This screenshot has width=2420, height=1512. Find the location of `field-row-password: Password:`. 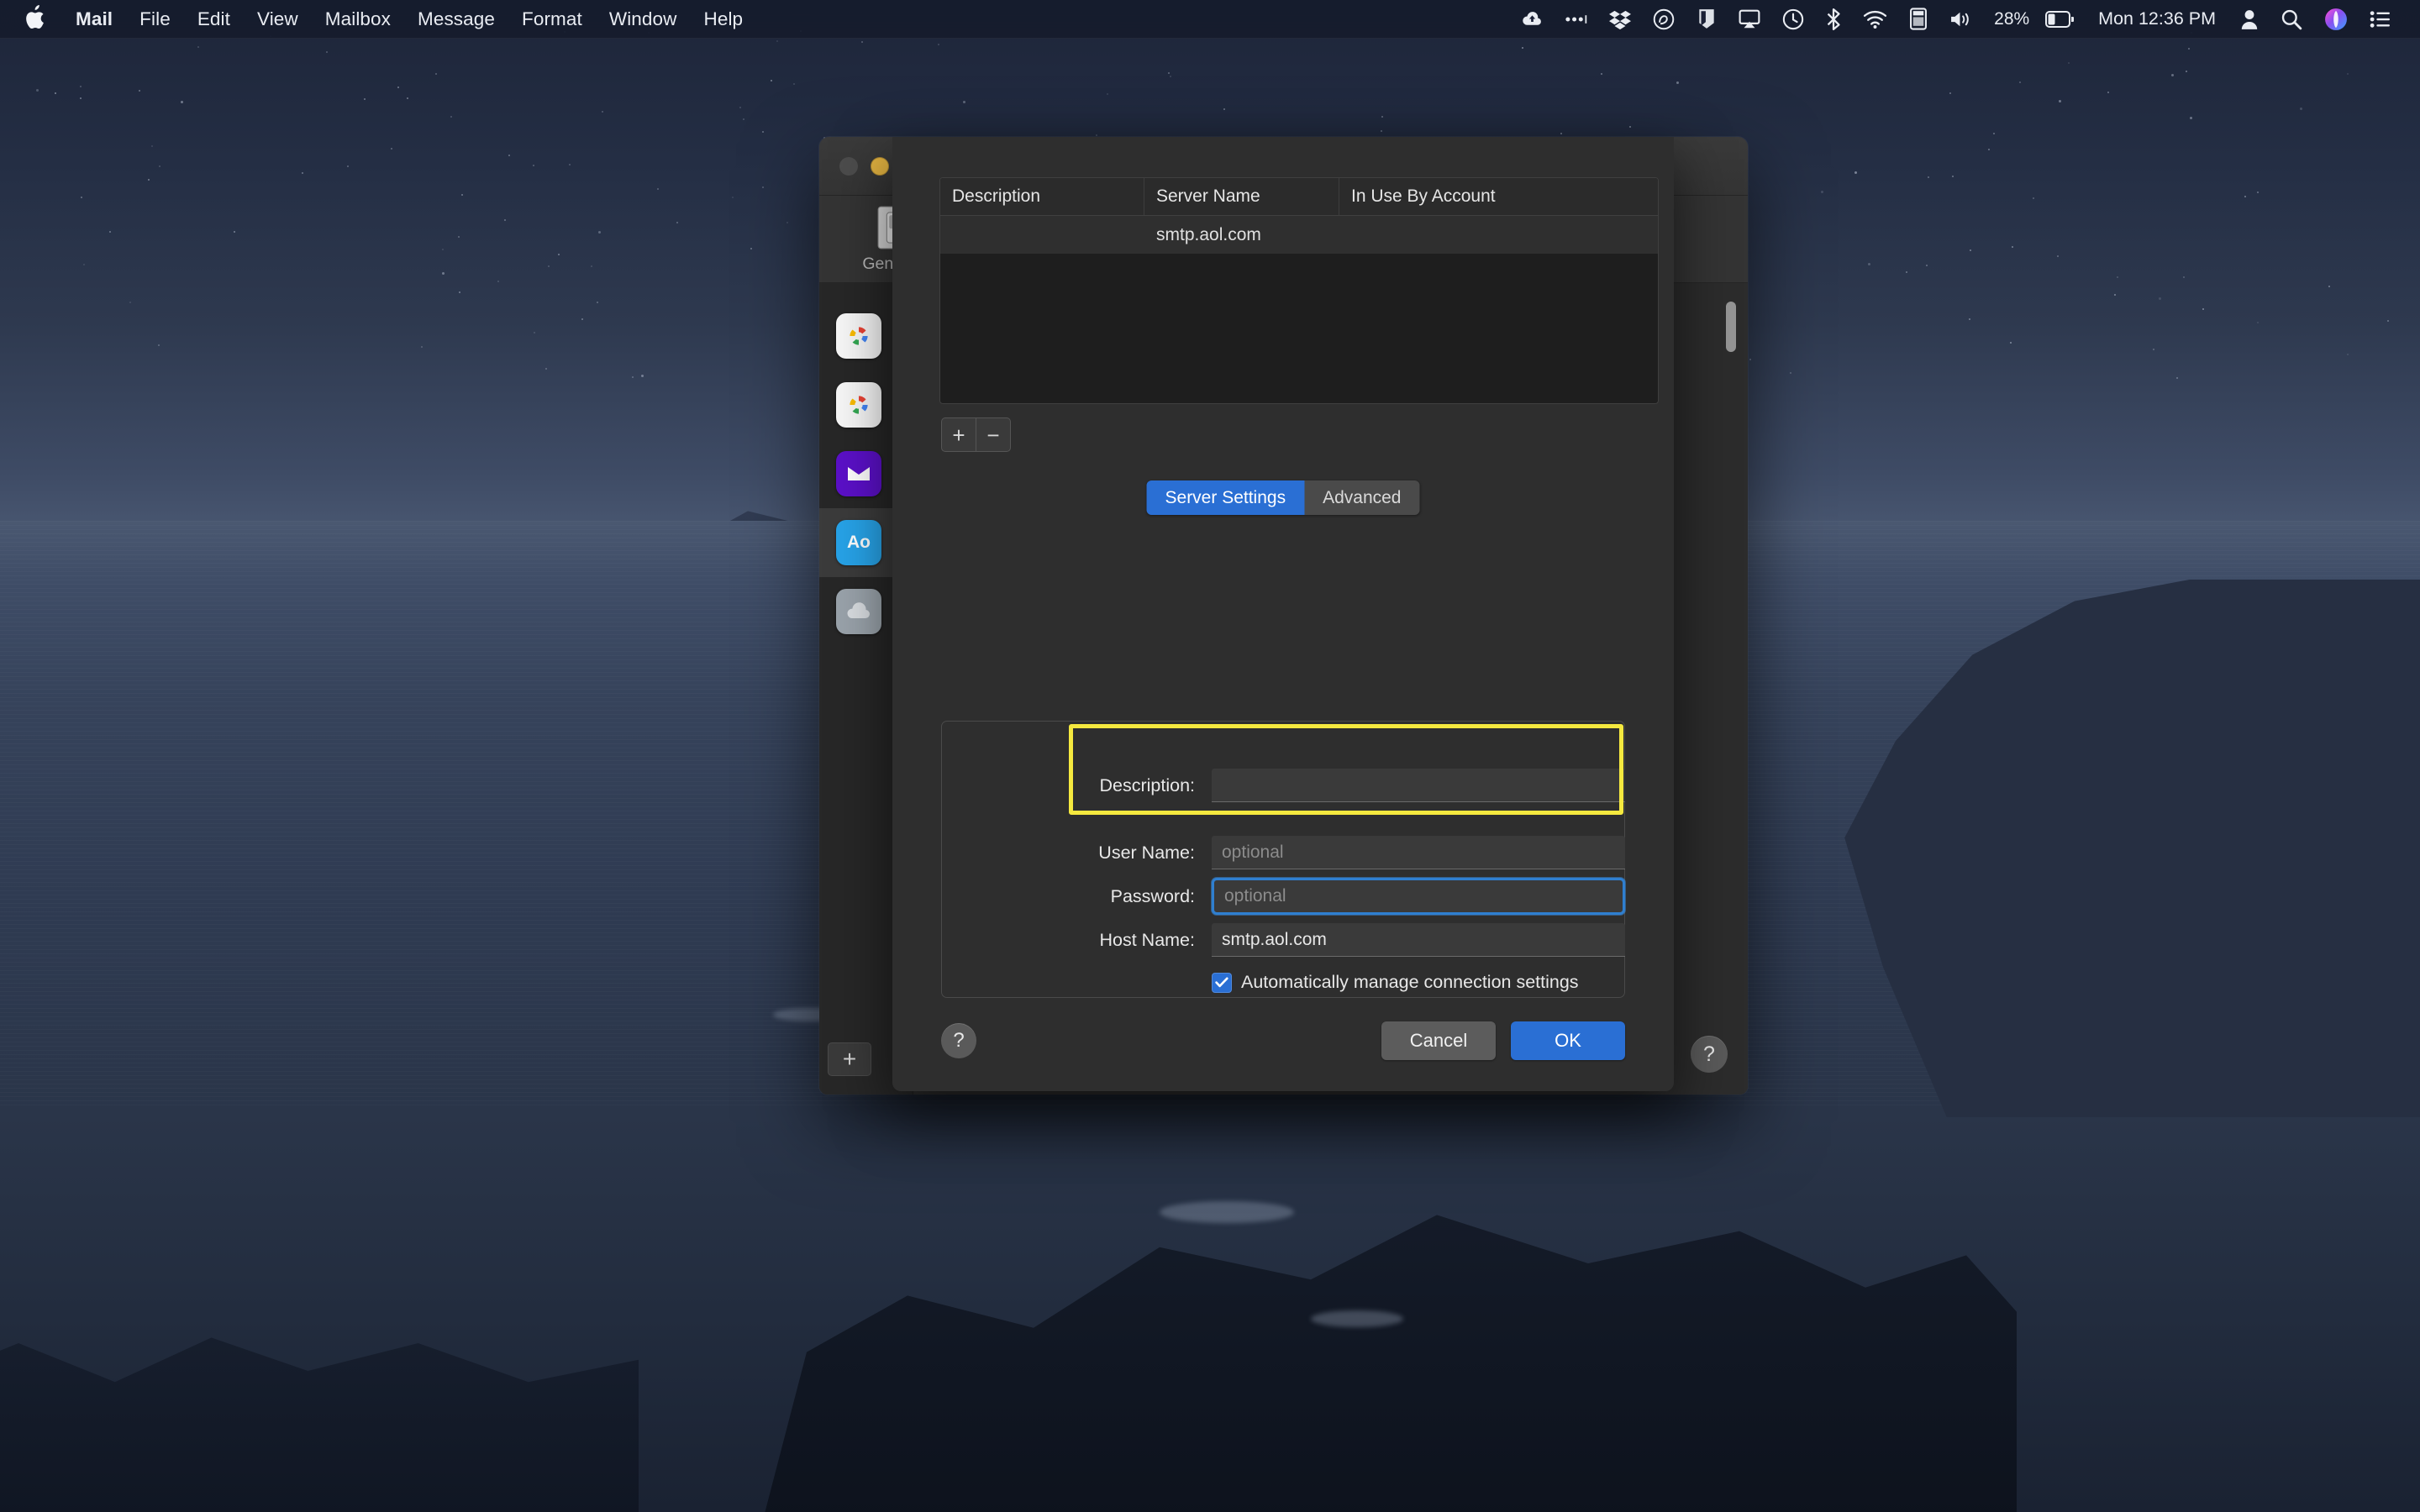

field-row-password: Password: is located at coordinates (1283, 896).